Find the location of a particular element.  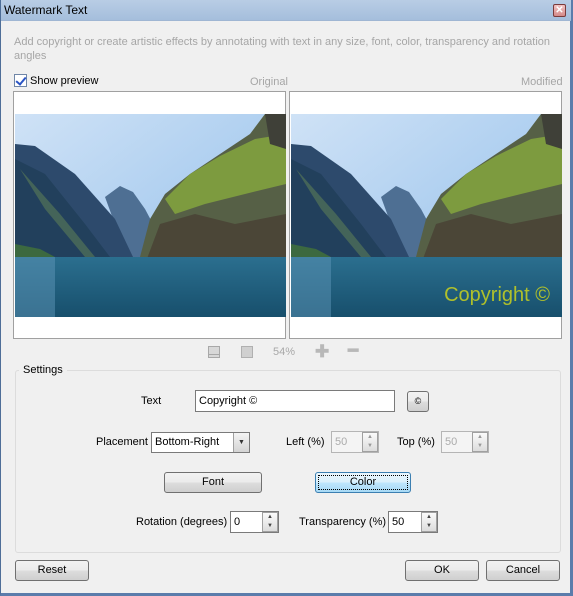

zoom-in-icon: ✚ is located at coordinates (322, 352).